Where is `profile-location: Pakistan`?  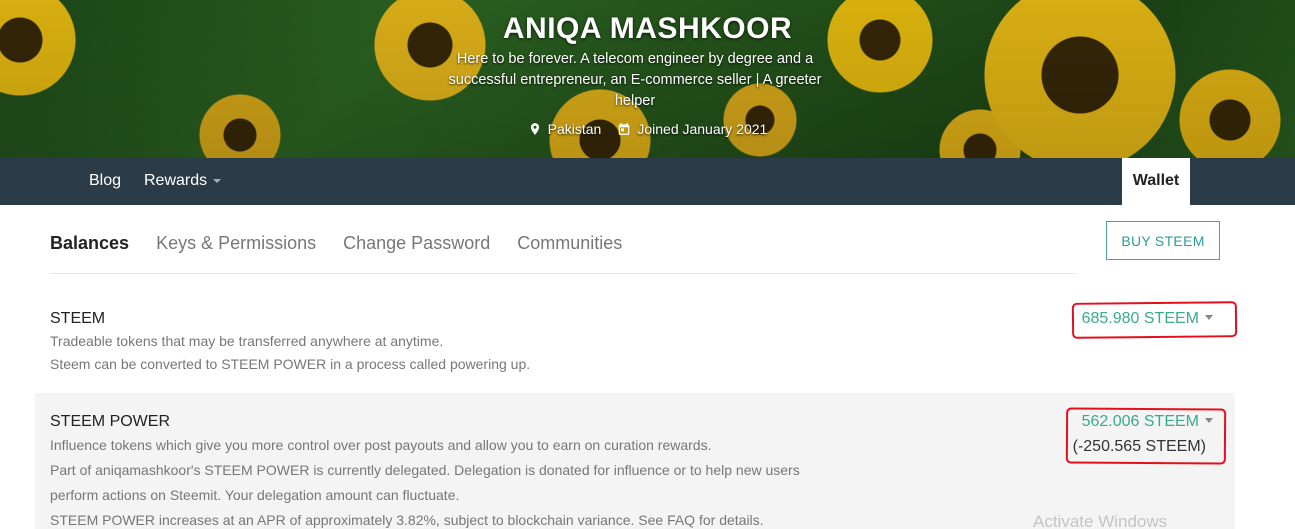 profile-location: Pakistan is located at coordinates (565, 129).